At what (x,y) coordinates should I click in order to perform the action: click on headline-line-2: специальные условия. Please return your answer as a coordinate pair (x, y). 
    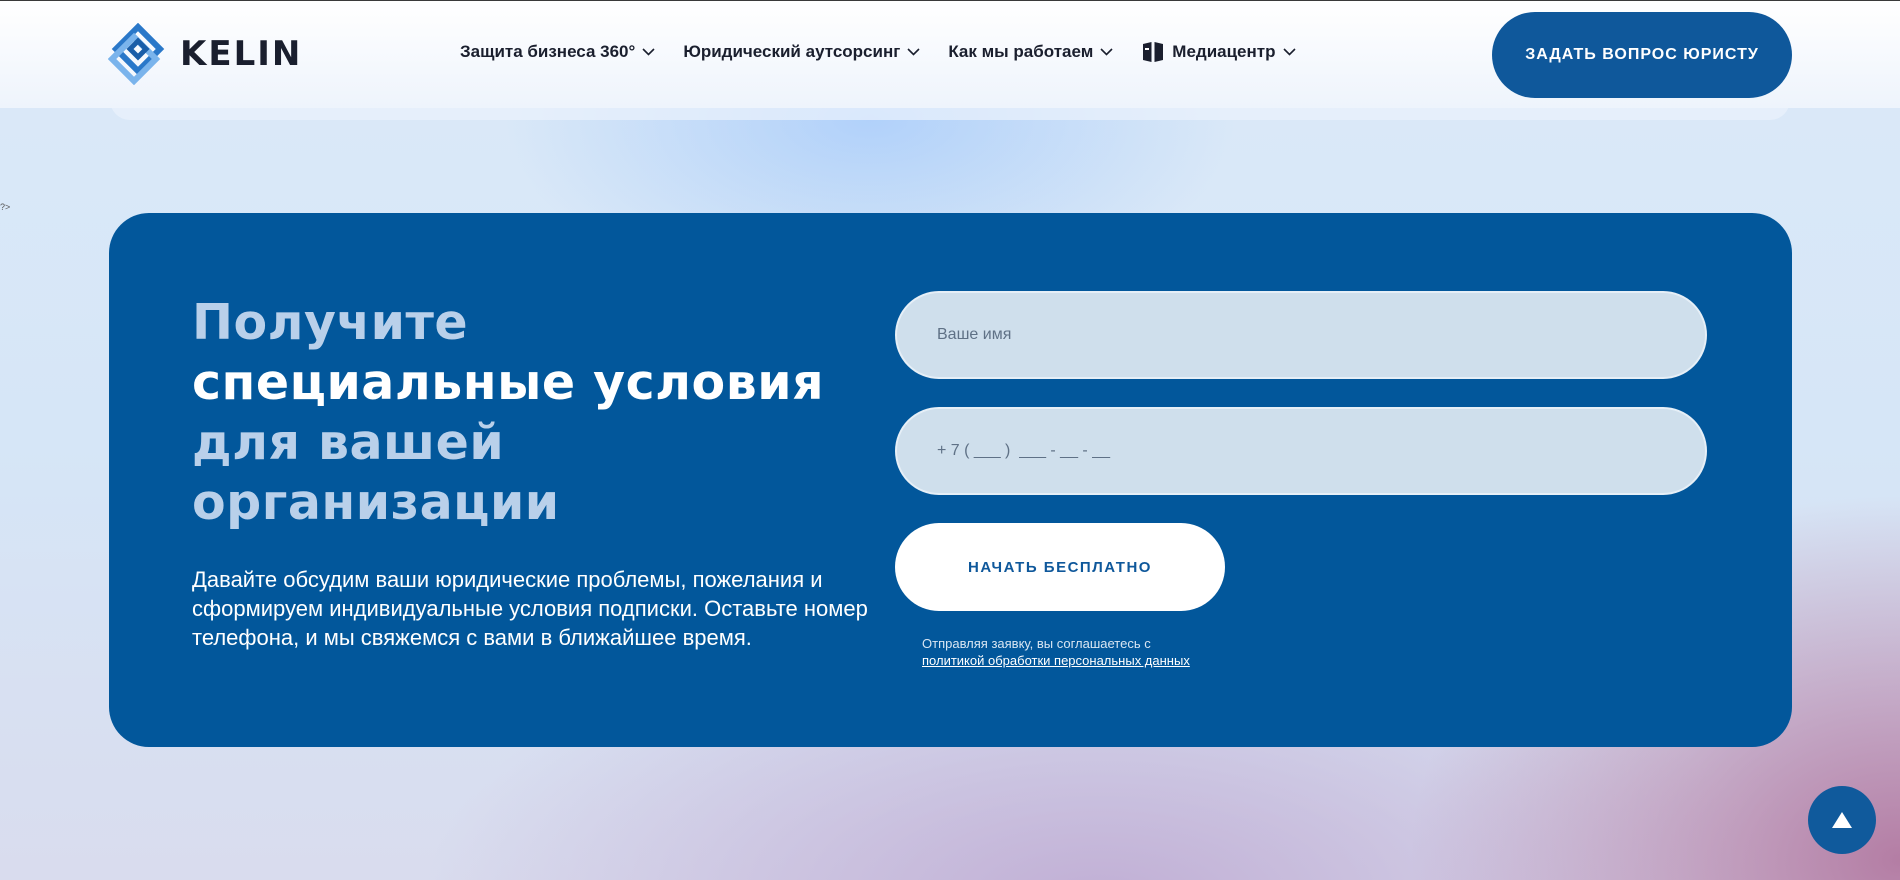
    Looking at the image, I should click on (508, 382).